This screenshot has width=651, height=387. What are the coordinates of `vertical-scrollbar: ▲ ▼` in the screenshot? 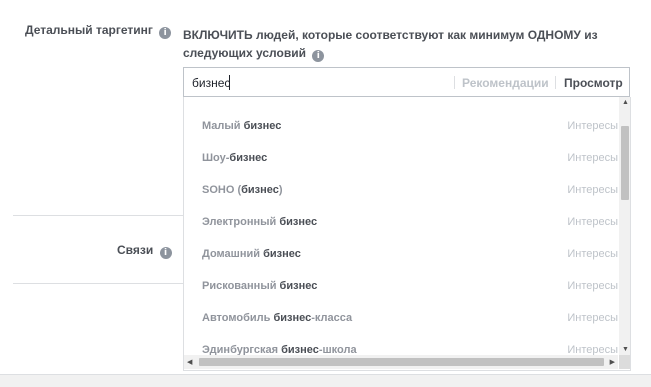 It's located at (624, 226).